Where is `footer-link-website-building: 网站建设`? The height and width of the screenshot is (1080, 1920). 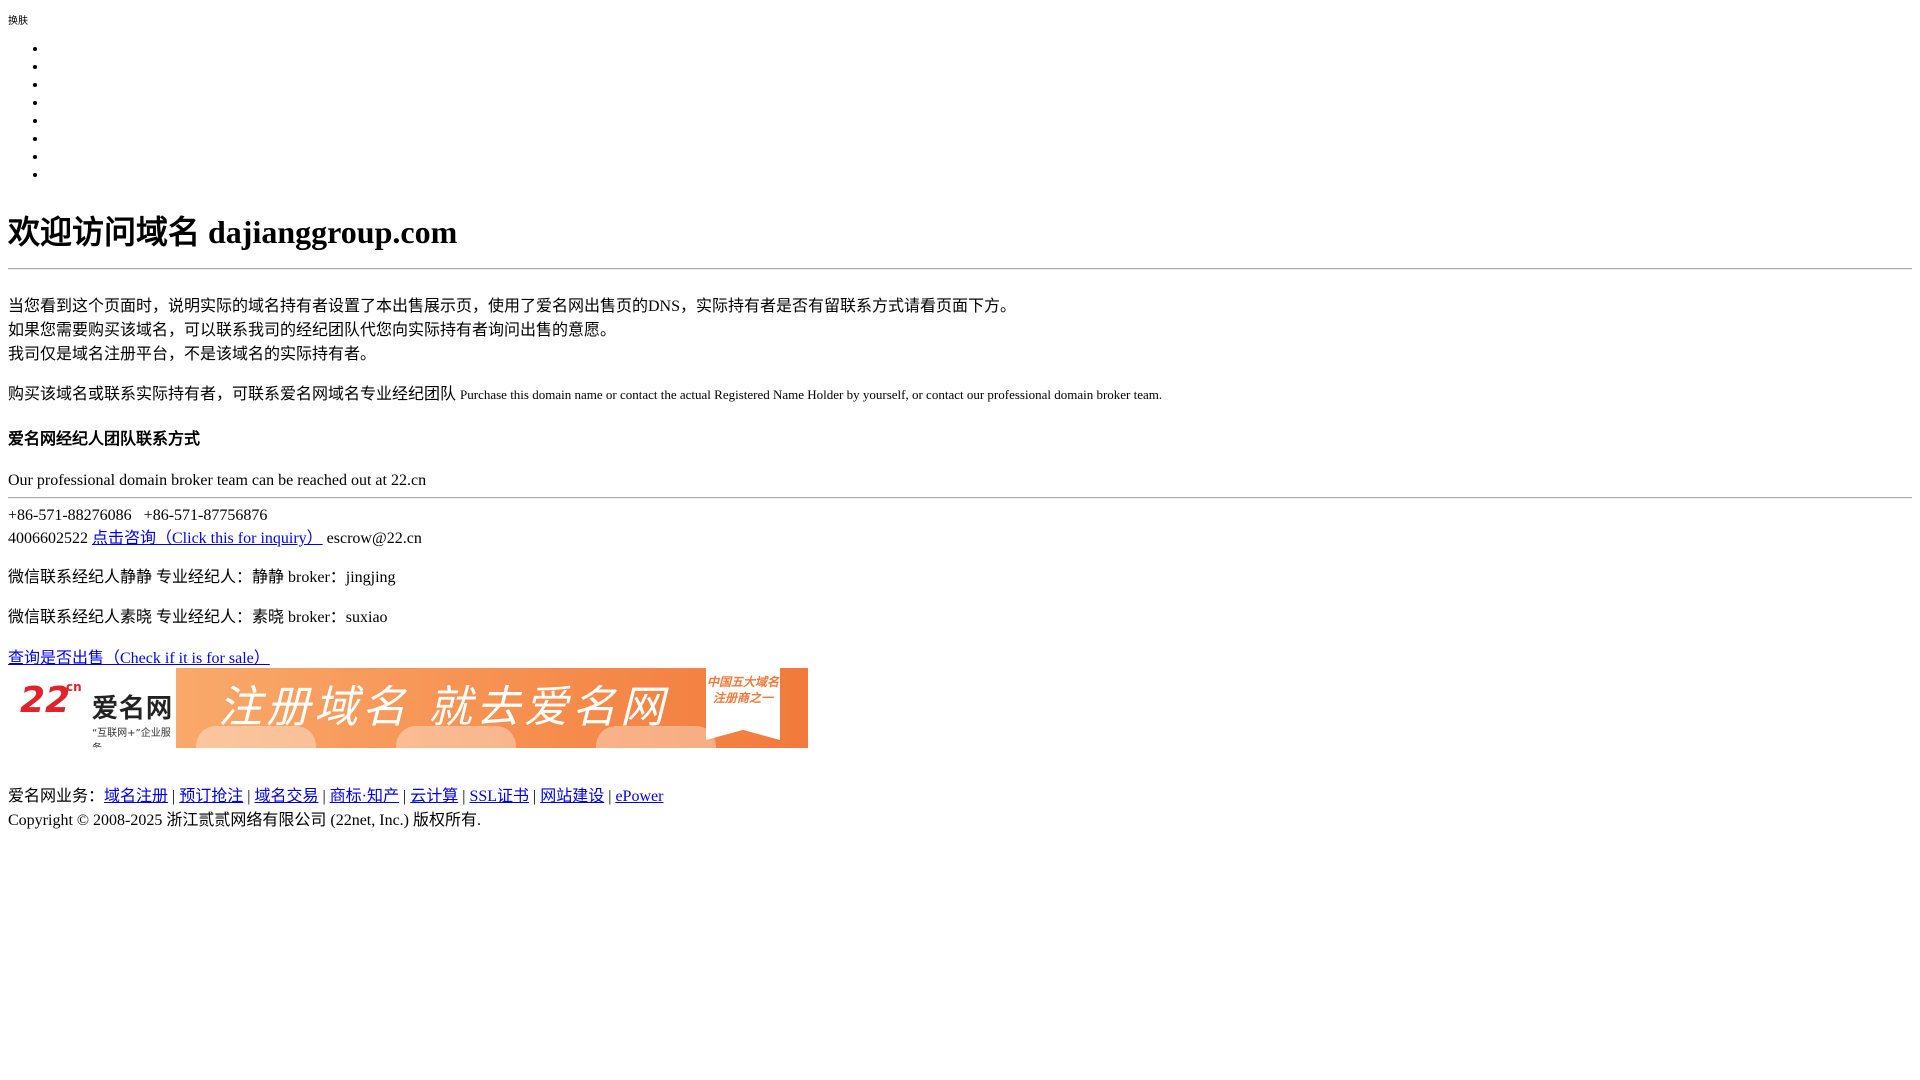
footer-link-website-building: 网站建设 is located at coordinates (572, 796).